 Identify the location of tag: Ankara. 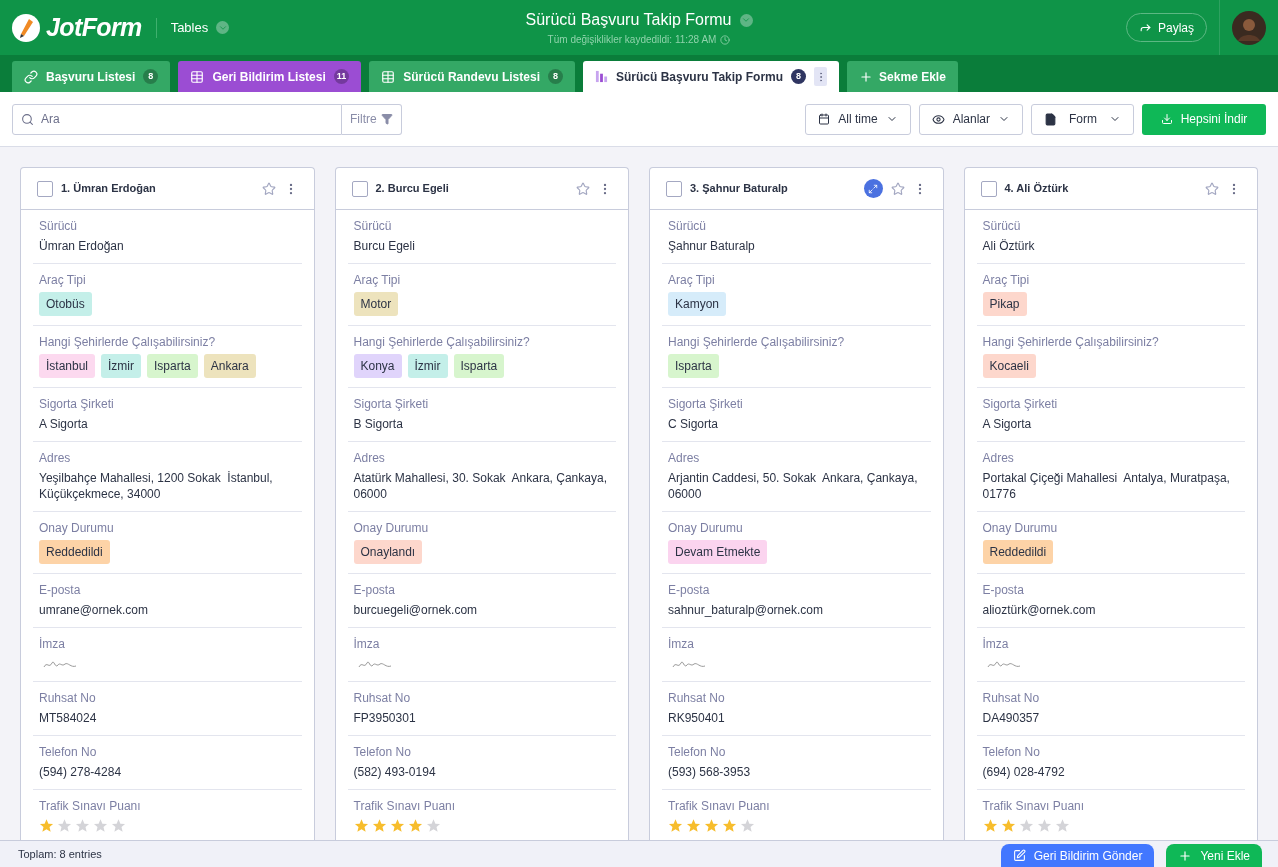
(229, 366).